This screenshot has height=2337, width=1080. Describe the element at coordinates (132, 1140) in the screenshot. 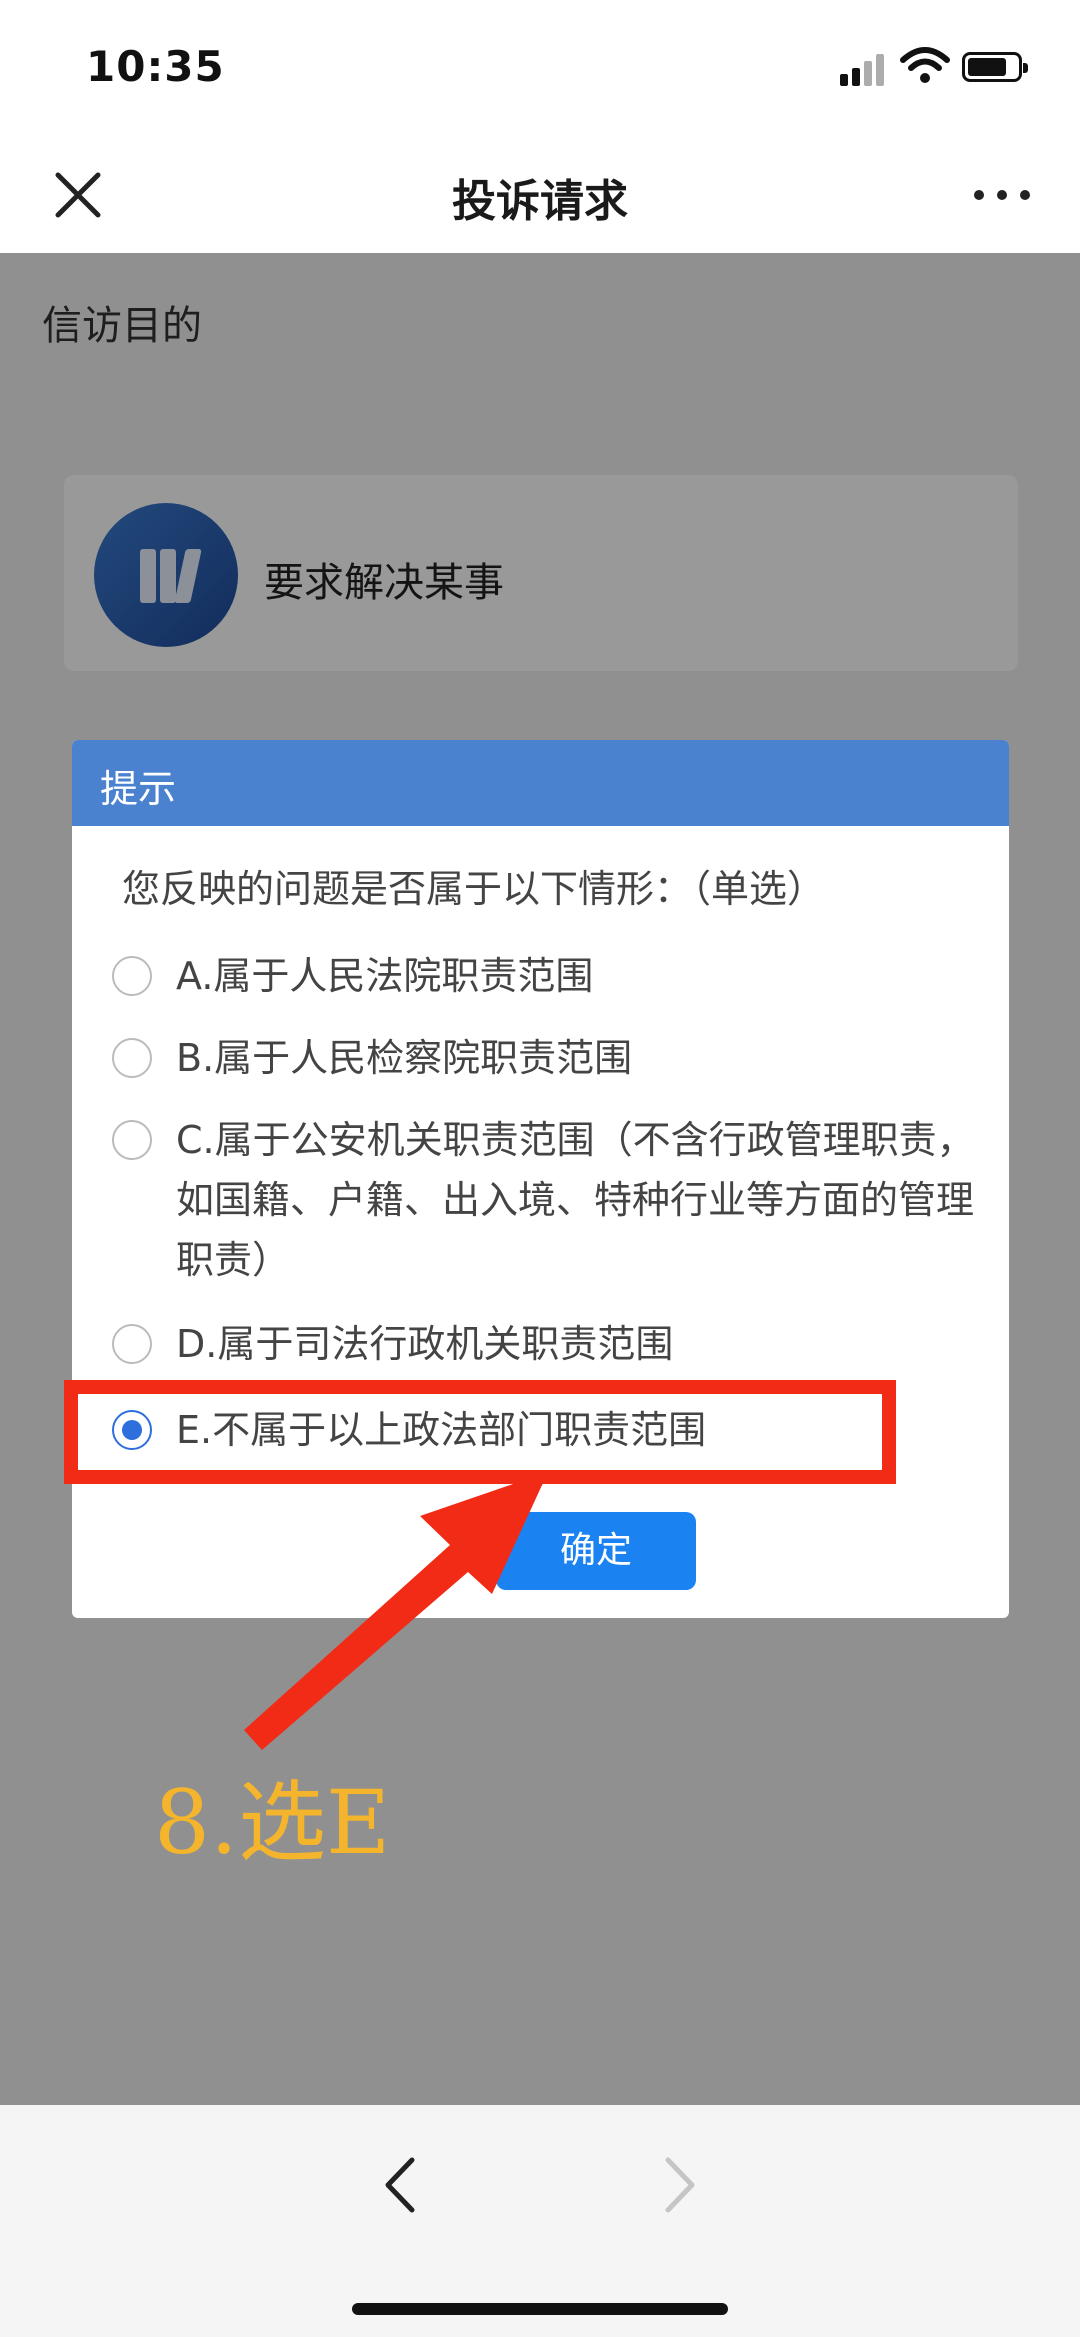

I see `radio-option-c` at that location.